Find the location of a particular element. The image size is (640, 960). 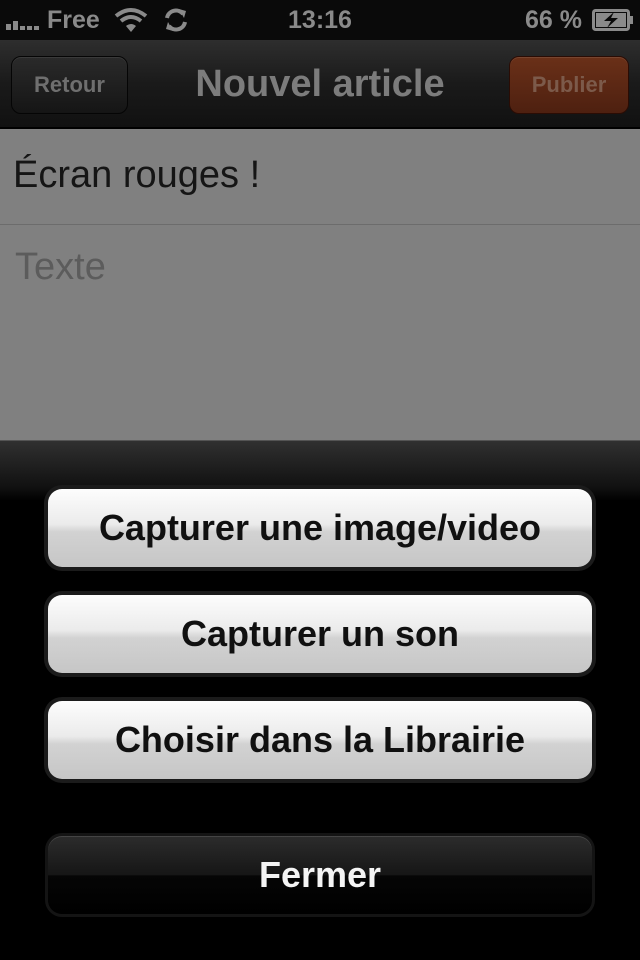

status-bar: Free 13:16 66 % is located at coordinates (320, 20).